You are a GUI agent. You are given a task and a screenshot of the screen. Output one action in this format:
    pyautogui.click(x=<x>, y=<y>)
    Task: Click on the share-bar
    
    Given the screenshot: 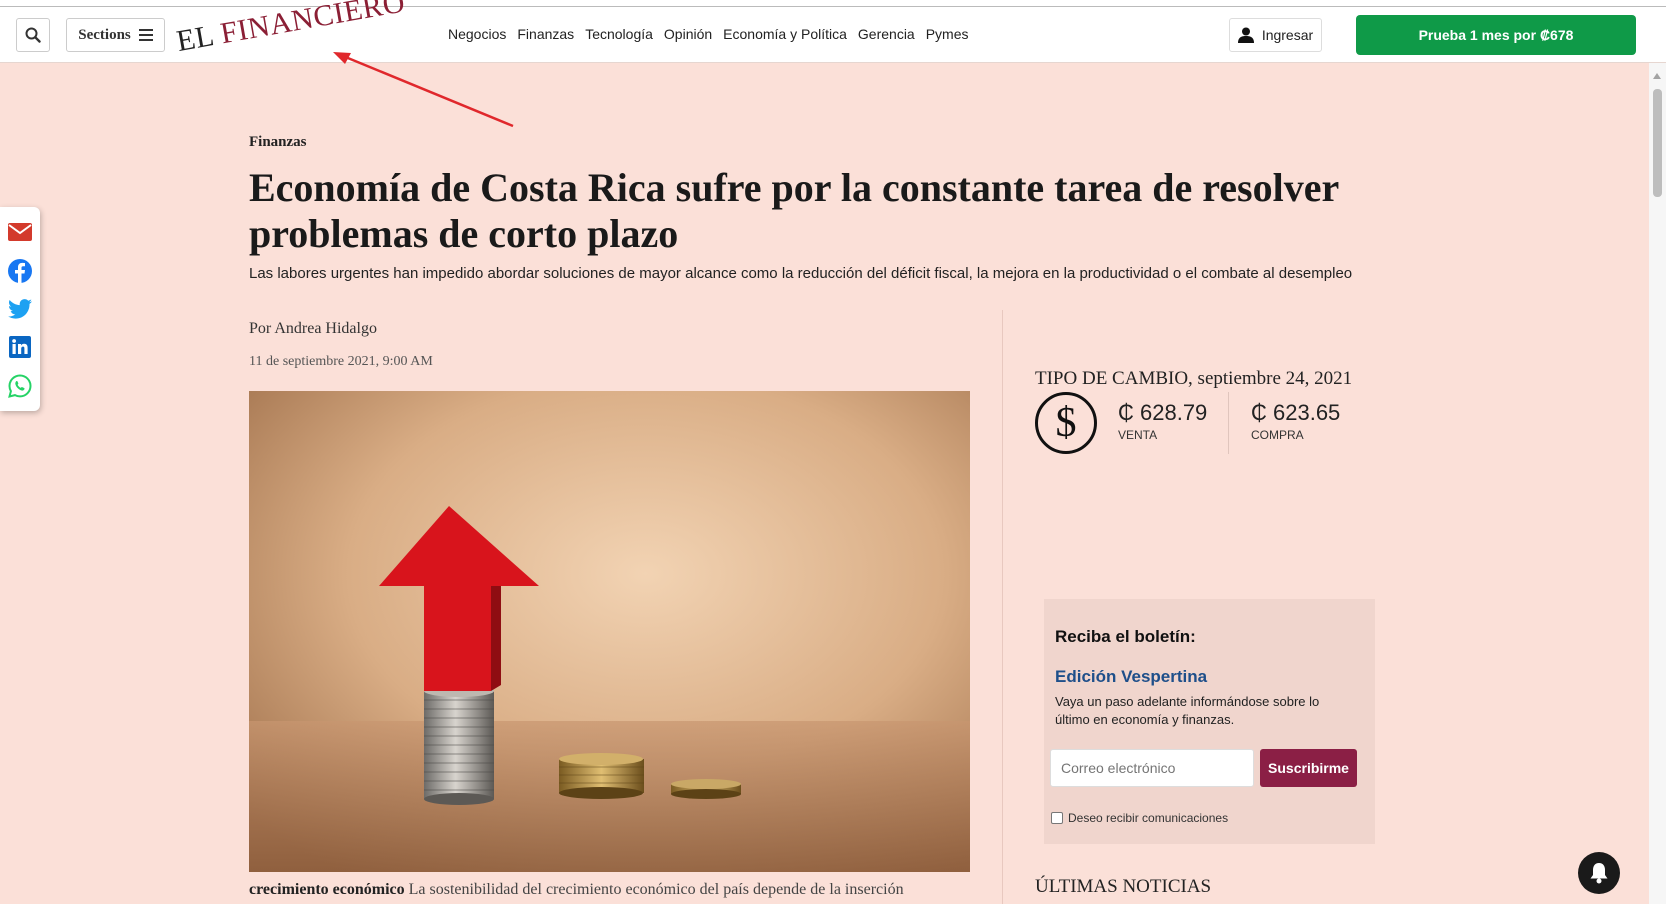 What is the action you would take?
    pyautogui.click(x=20, y=309)
    